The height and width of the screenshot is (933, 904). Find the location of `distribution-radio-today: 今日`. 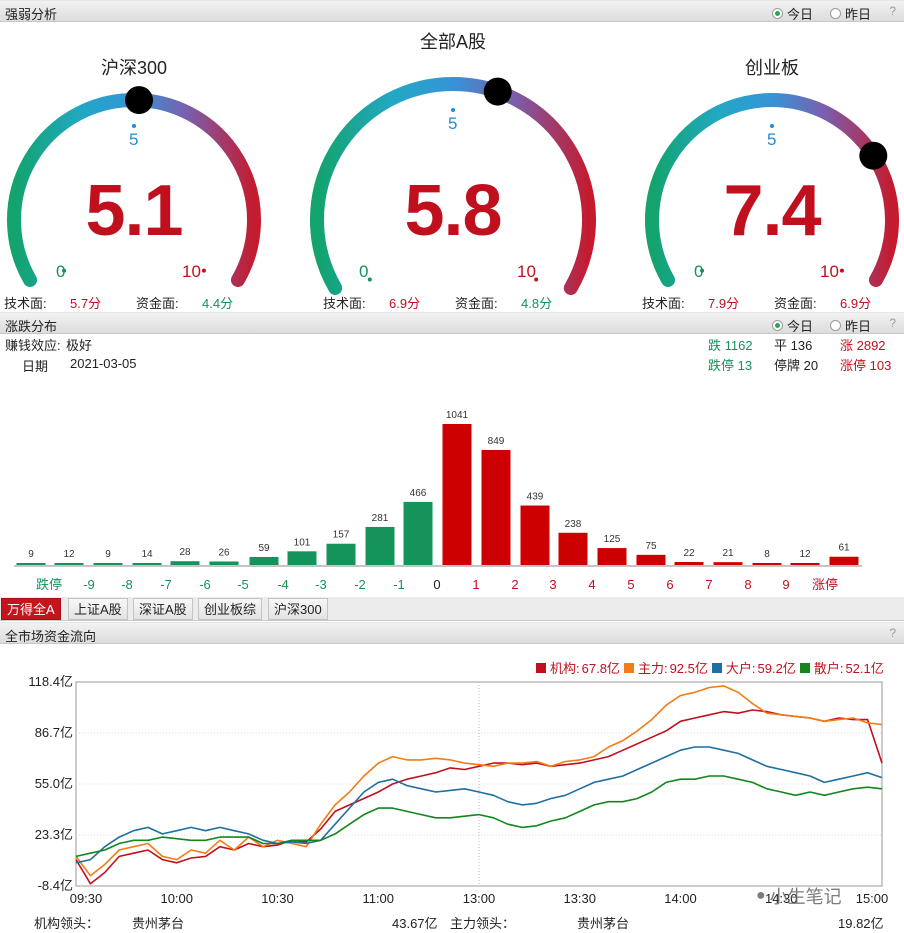

distribution-radio-today: 今日 is located at coordinates (792, 325).